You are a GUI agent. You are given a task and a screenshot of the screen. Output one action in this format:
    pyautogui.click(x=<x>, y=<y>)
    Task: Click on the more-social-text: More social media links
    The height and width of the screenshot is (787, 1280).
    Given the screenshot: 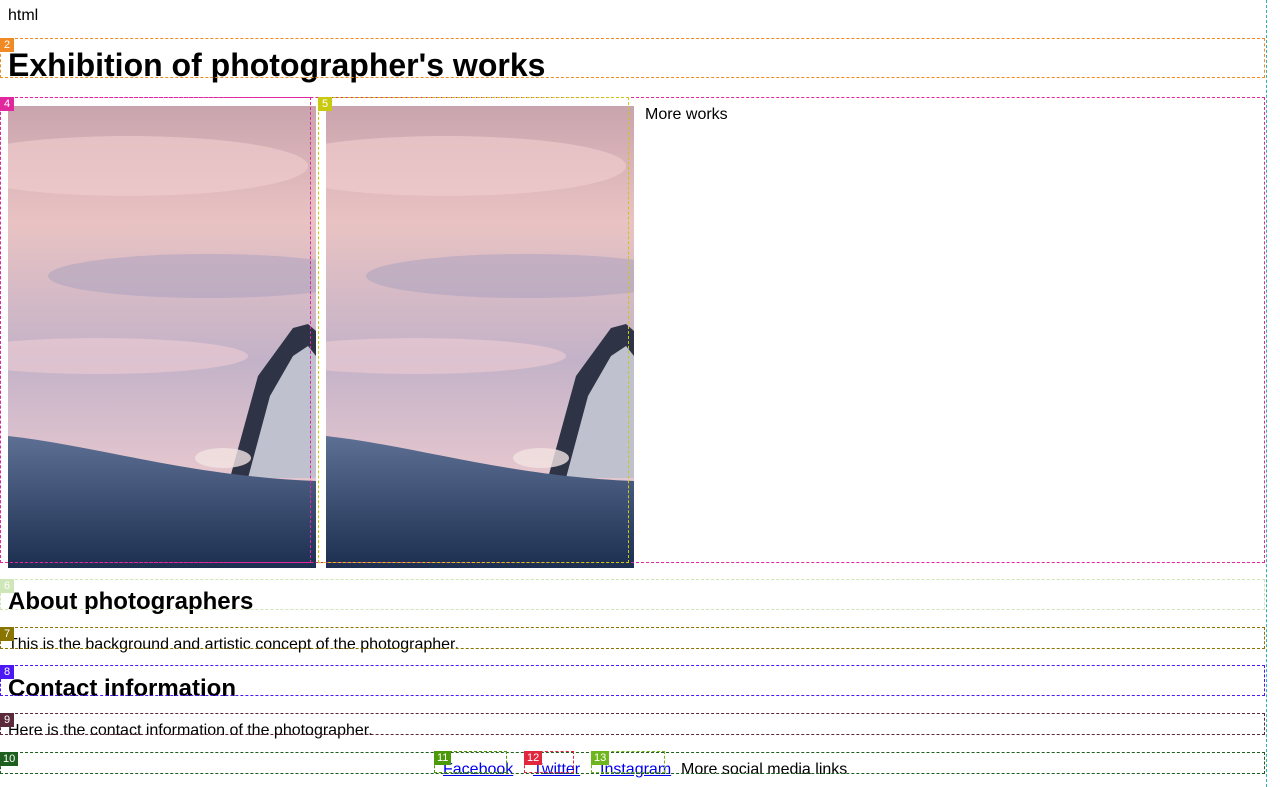 What is the action you would take?
    pyautogui.click(x=764, y=769)
    